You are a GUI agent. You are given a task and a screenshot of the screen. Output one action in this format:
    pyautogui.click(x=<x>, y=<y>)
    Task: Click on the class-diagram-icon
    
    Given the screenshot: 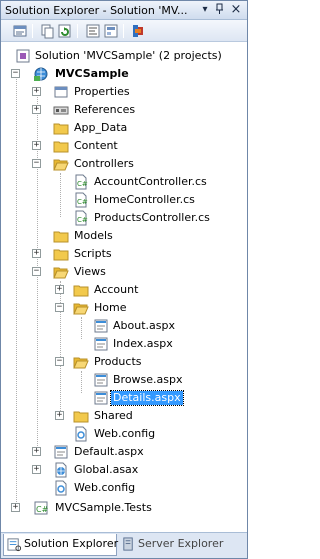 What is the action you would take?
    pyautogui.click(x=138, y=31)
    